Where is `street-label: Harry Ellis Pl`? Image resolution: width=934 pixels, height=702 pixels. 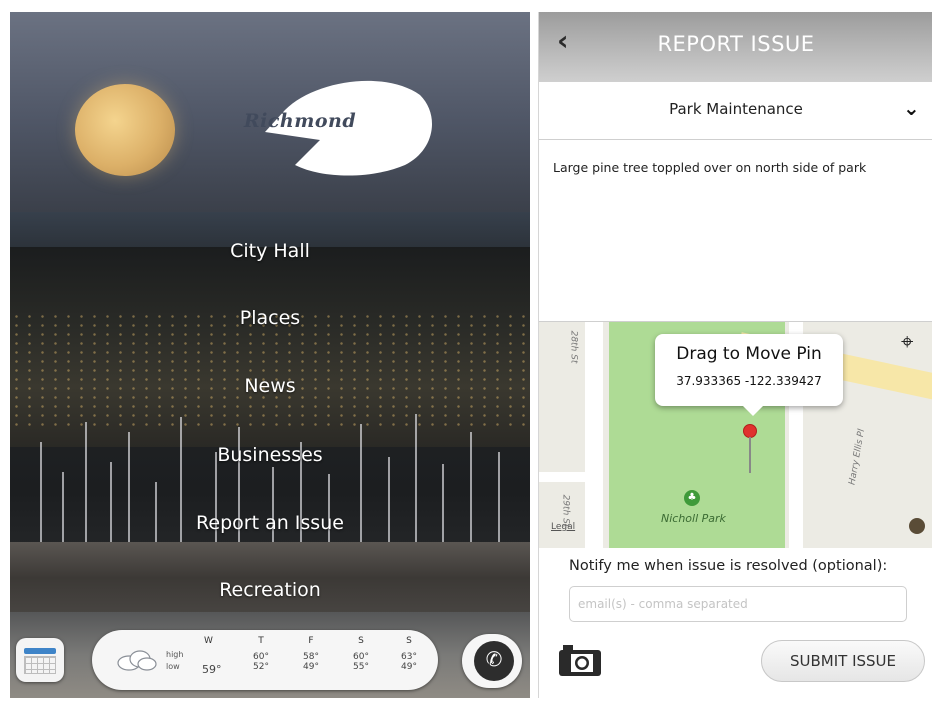
street-label: Harry Ellis Pl is located at coordinates (857, 457).